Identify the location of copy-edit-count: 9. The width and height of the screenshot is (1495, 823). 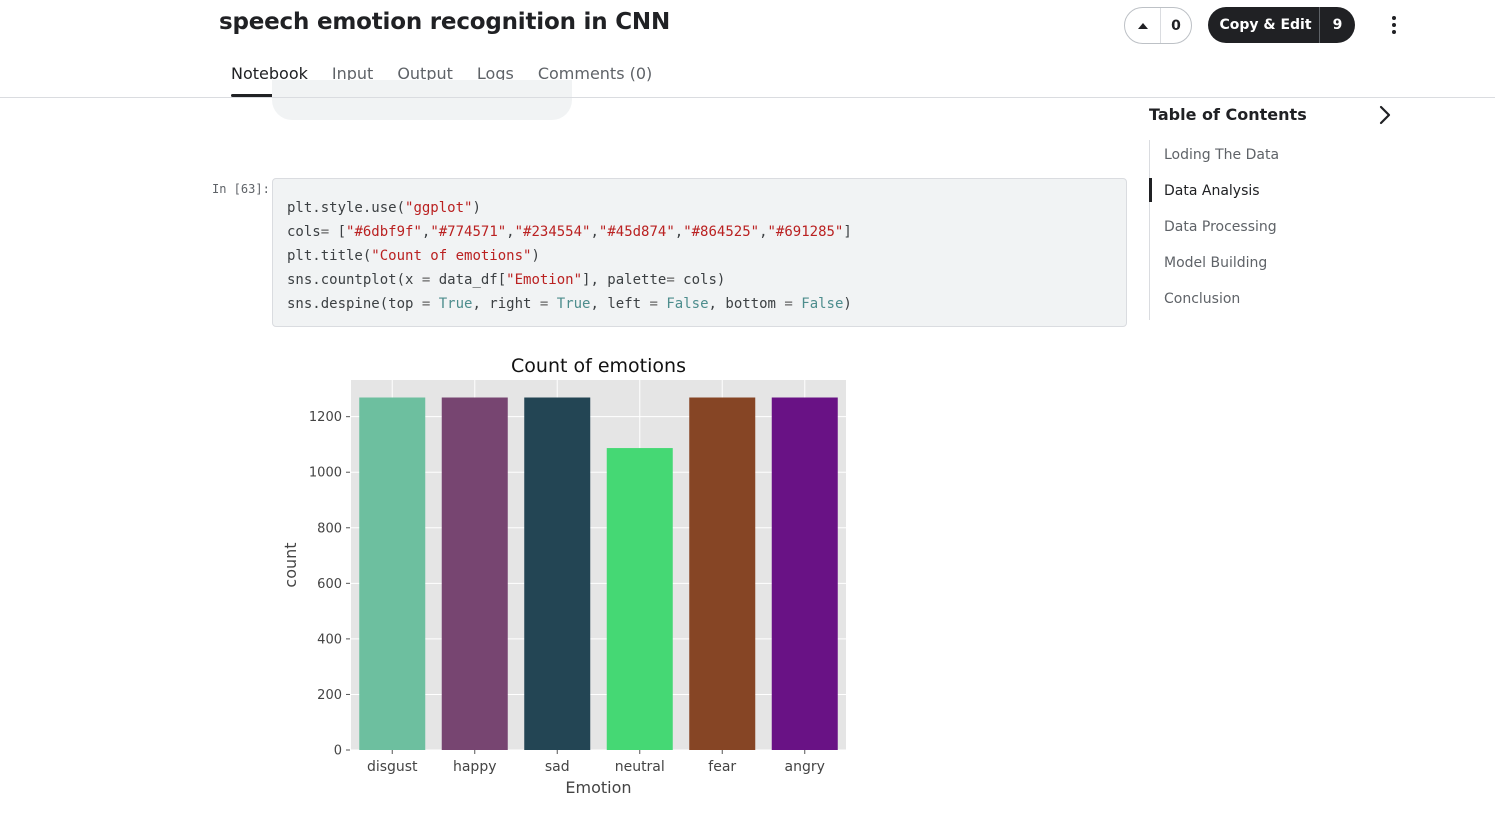
(1337, 25).